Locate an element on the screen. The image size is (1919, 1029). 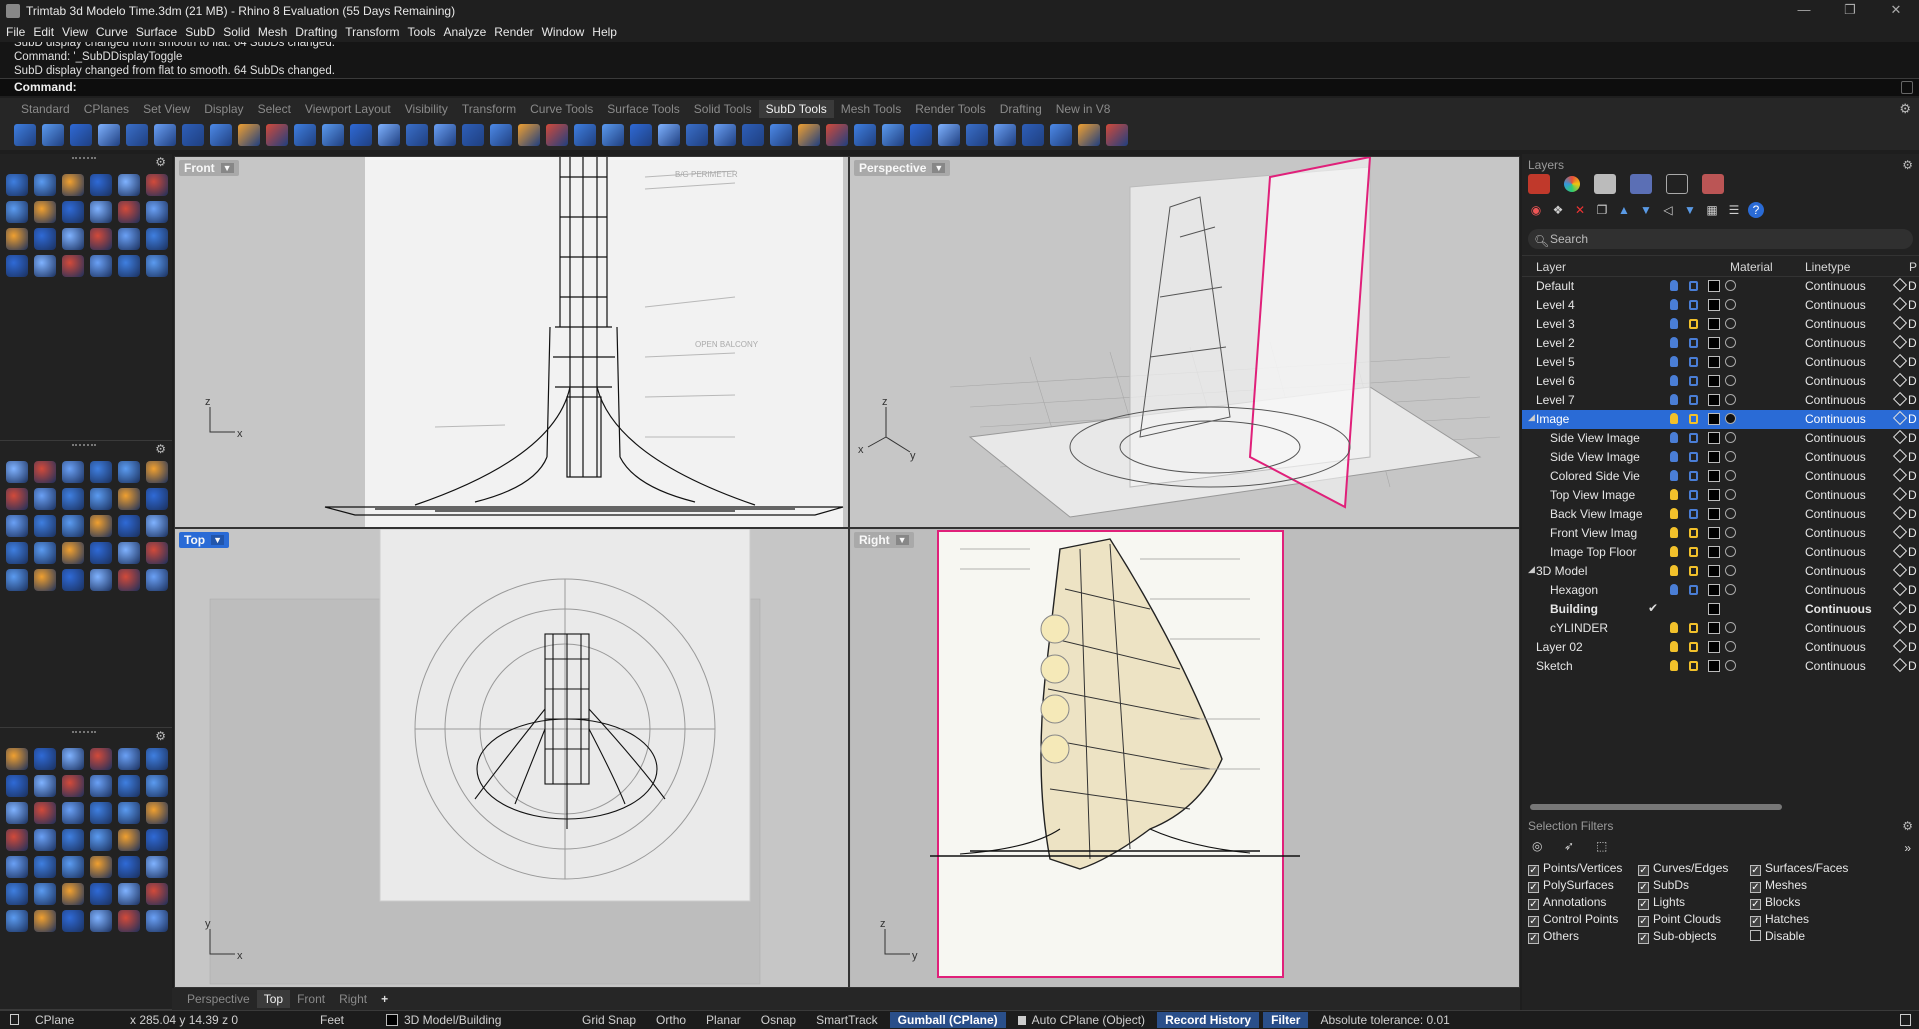
layer-row: Default Continuous D is located at coordinates (1720, 286).